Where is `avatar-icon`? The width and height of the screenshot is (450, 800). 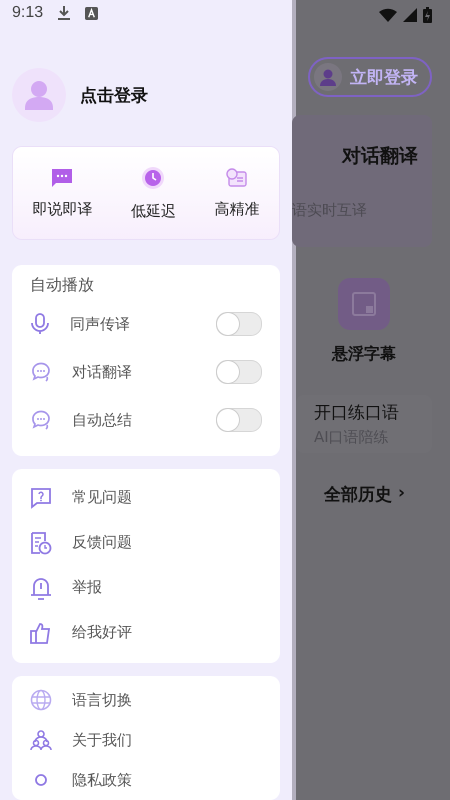
avatar-icon is located at coordinates (39, 95).